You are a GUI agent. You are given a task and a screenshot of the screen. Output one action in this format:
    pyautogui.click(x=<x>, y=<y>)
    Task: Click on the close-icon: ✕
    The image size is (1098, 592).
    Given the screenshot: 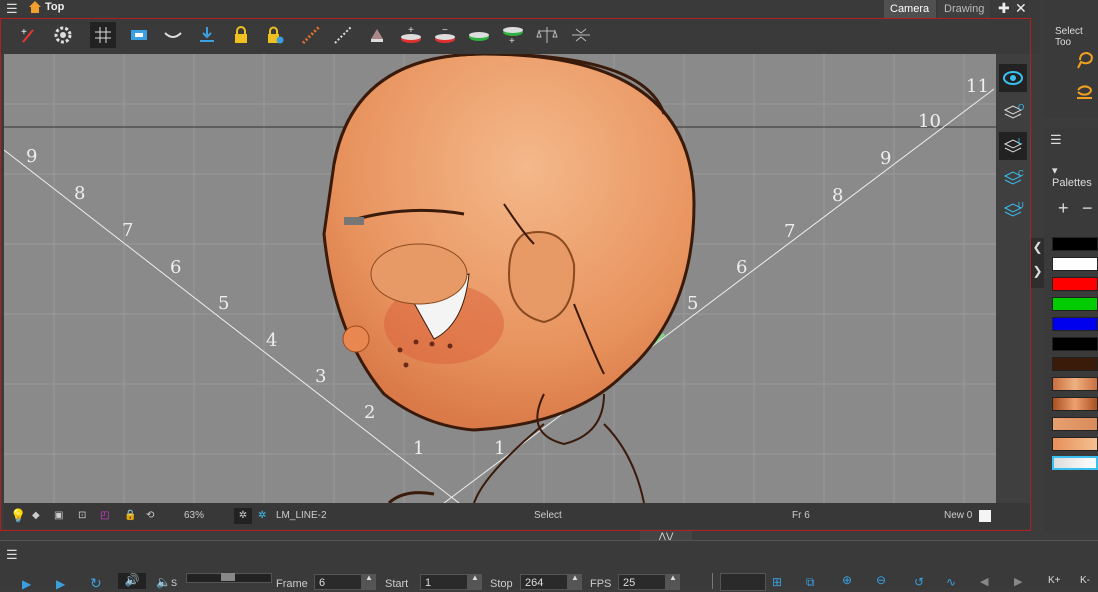 What is the action you would take?
    pyautogui.click(x=1021, y=8)
    